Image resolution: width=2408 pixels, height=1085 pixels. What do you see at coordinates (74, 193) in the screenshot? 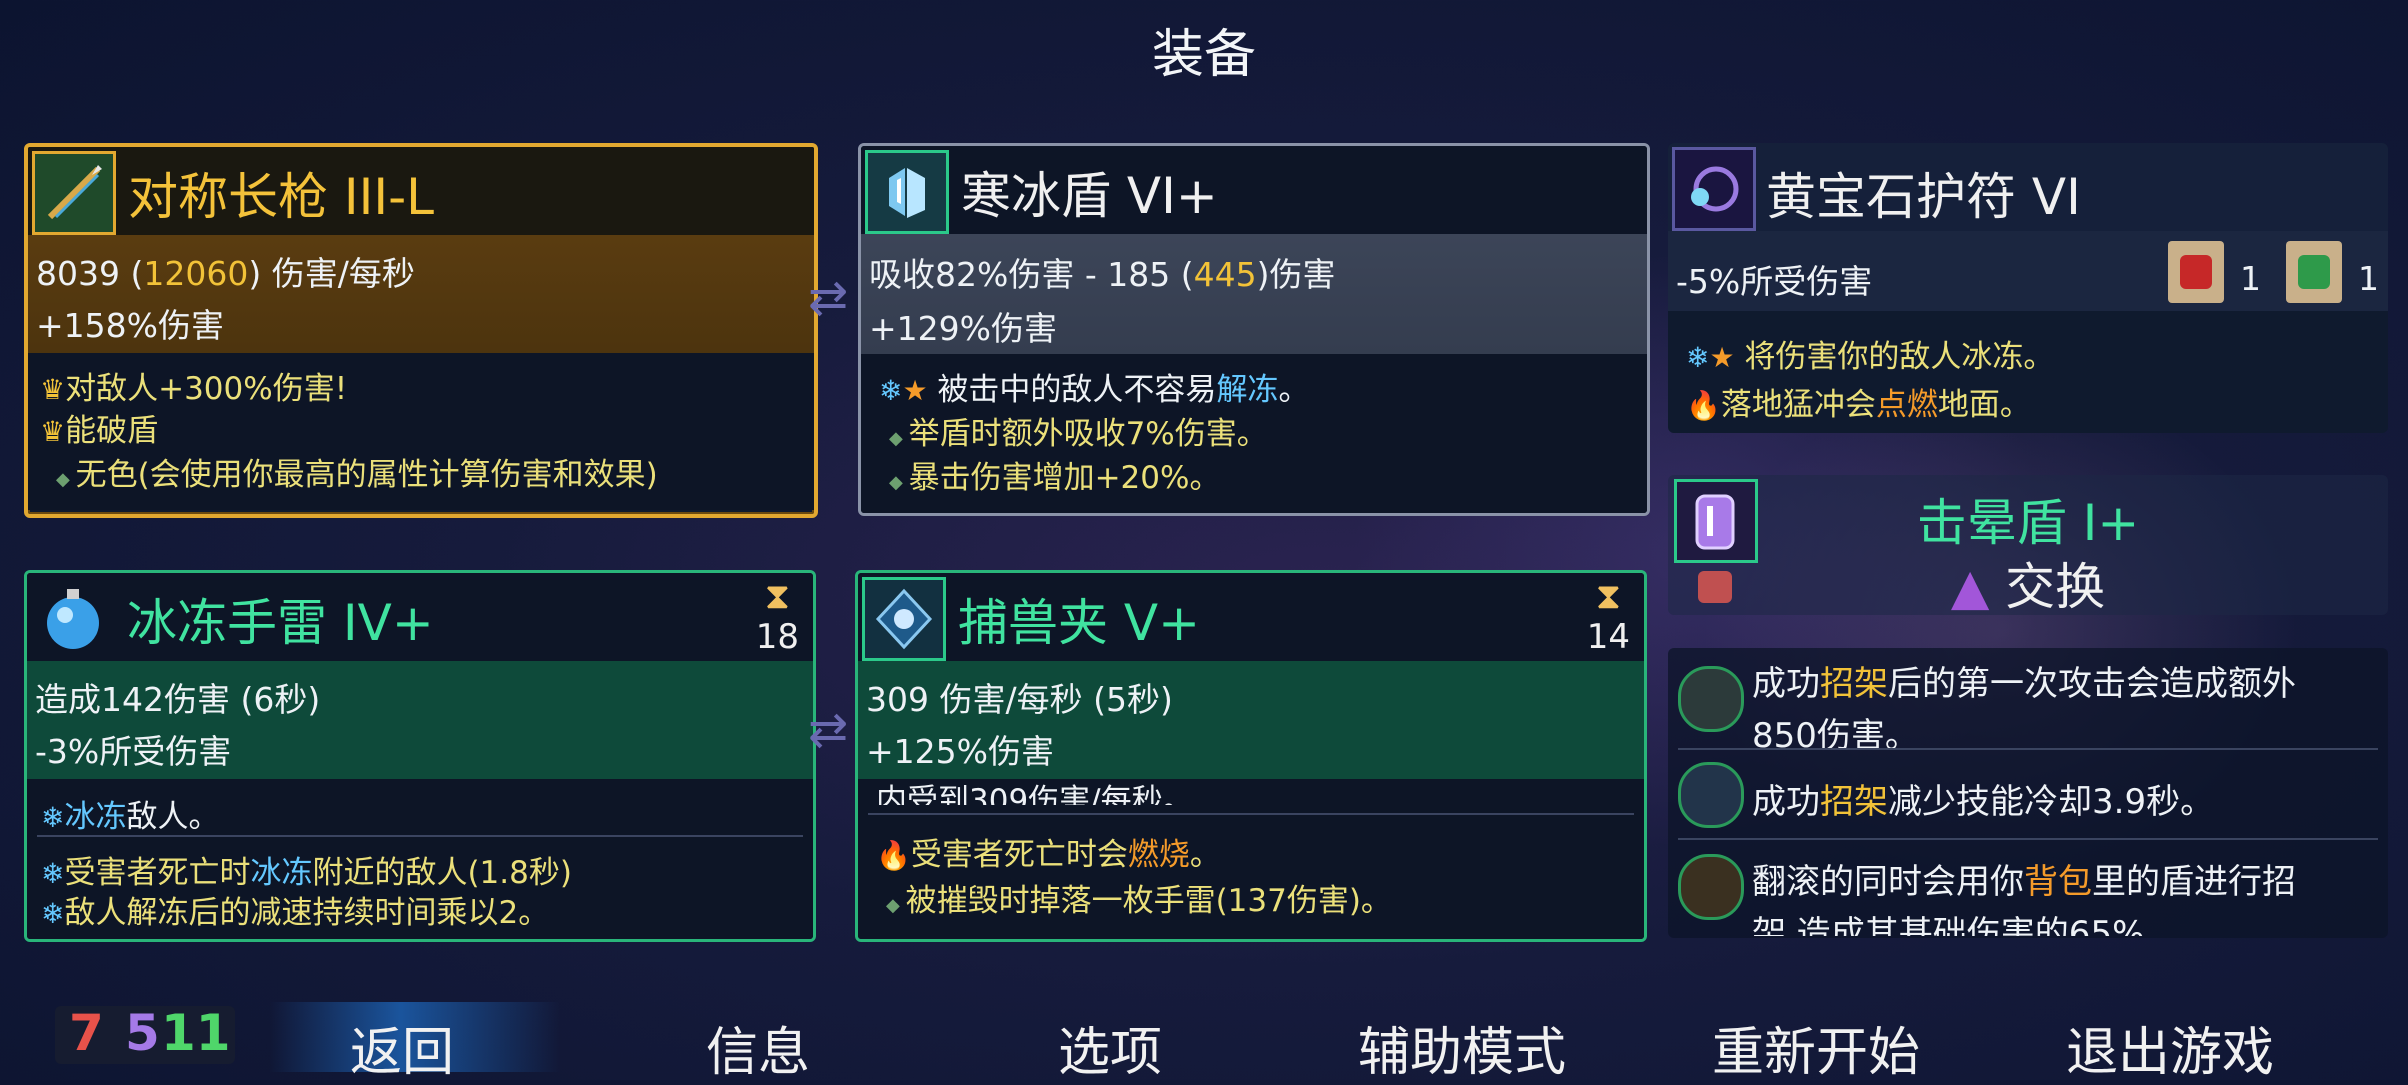
I see `spear-icon` at bounding box center [74, 193].